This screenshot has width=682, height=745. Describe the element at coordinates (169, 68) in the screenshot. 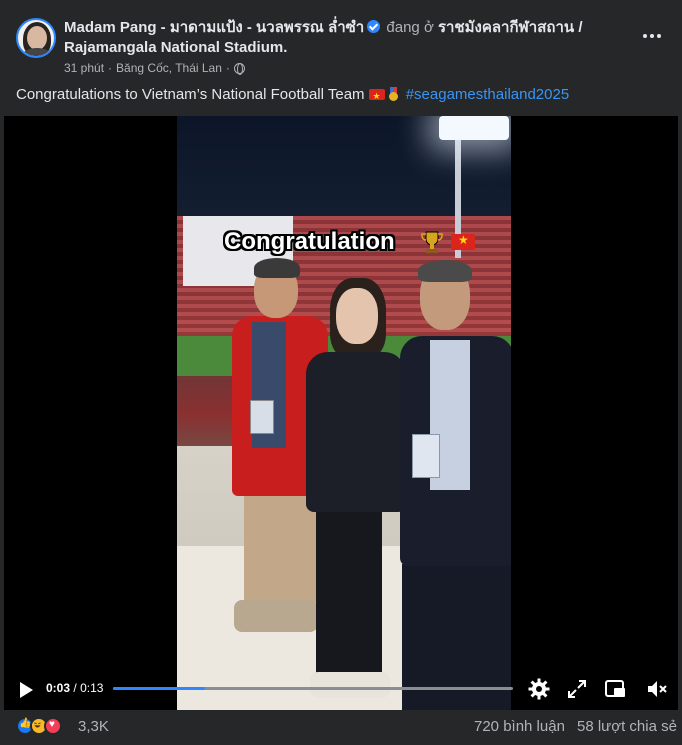

I see `post-location: Băng Cốc, Thái Lan` at that location.